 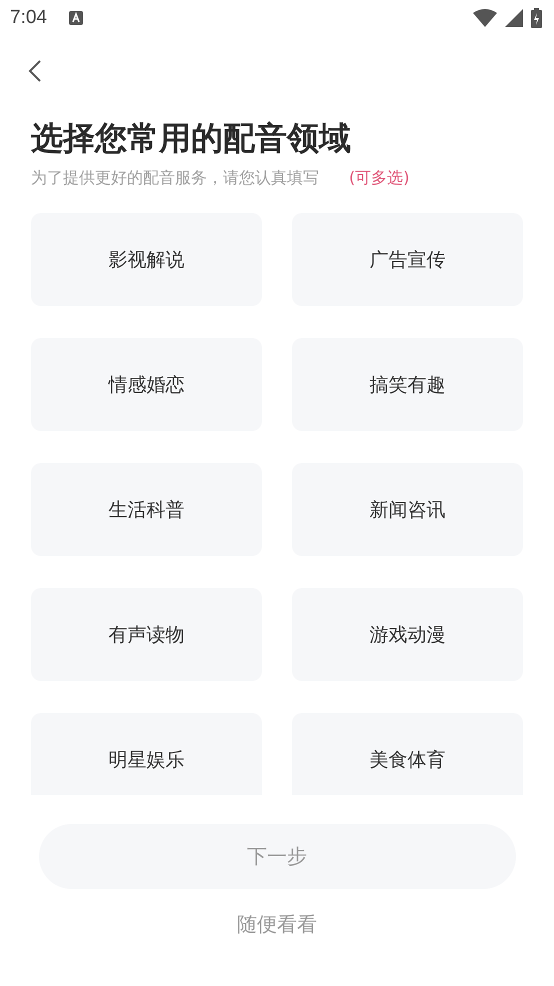 I want to click on category-option: 美食体育, so click(x=407, y=754).